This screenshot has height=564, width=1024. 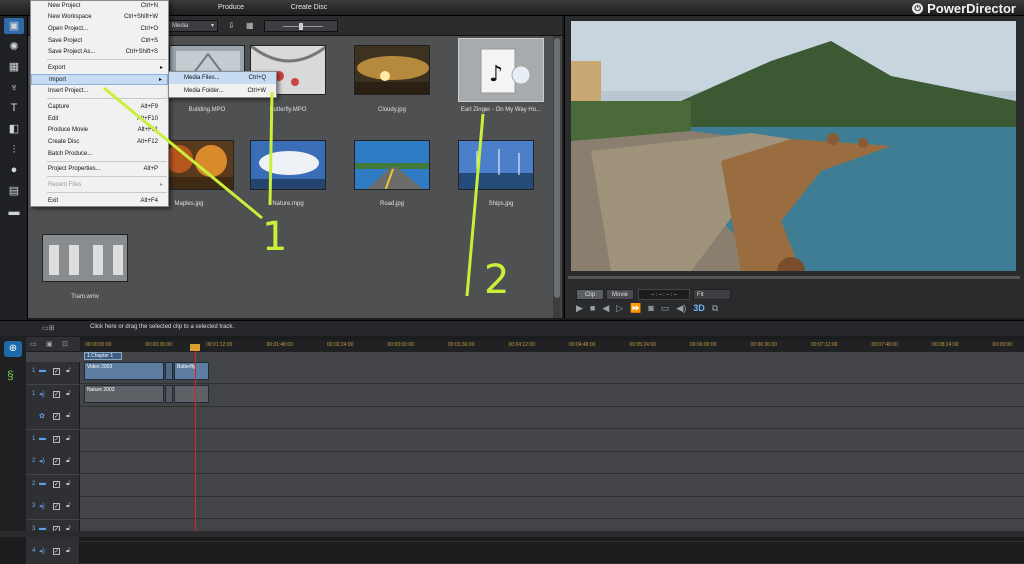 I want to click on audio-track-icon: ◂), so click(x=42, y=551).